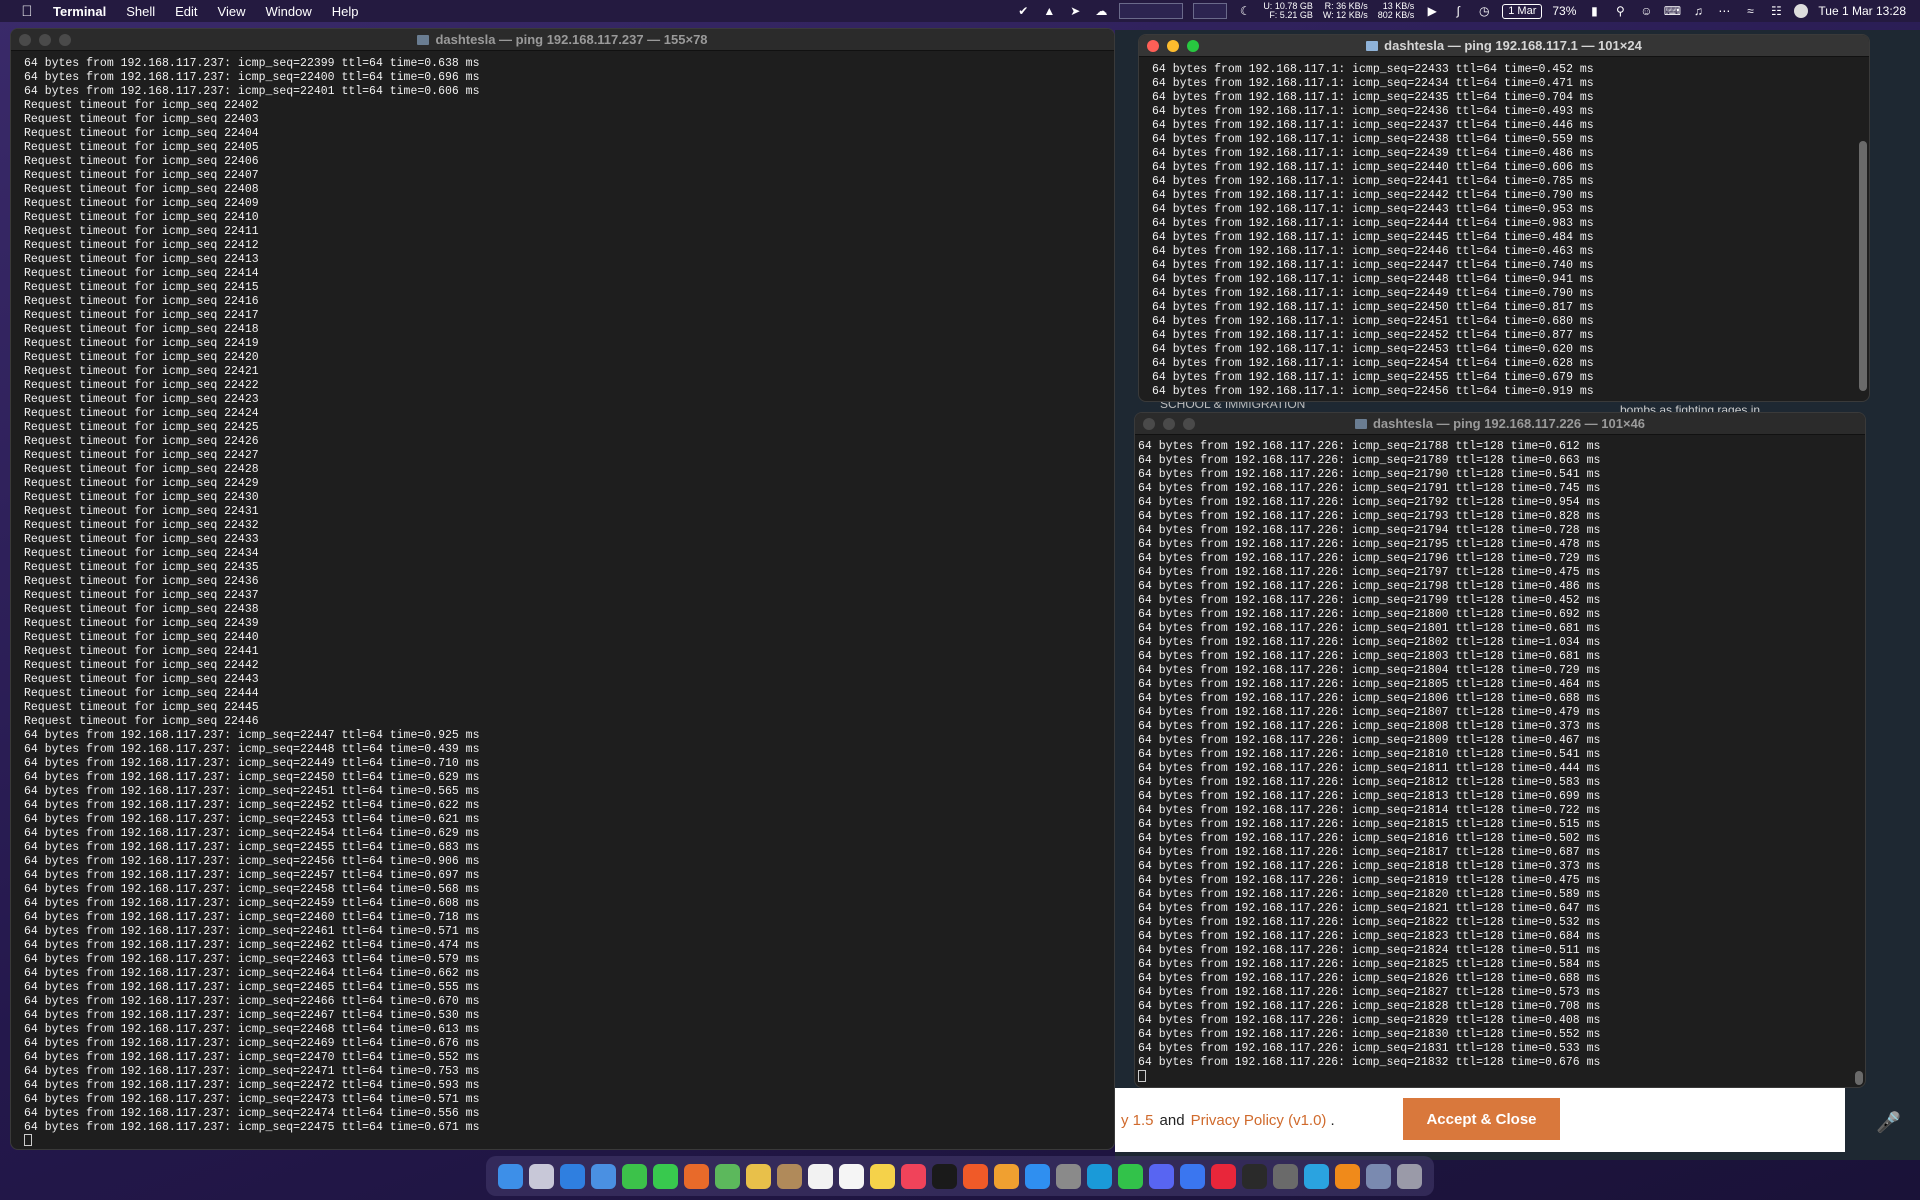  Describe the element at coordinates (1750, 11) in the screenshot. I see `wifi-icon: ≈` at that location.